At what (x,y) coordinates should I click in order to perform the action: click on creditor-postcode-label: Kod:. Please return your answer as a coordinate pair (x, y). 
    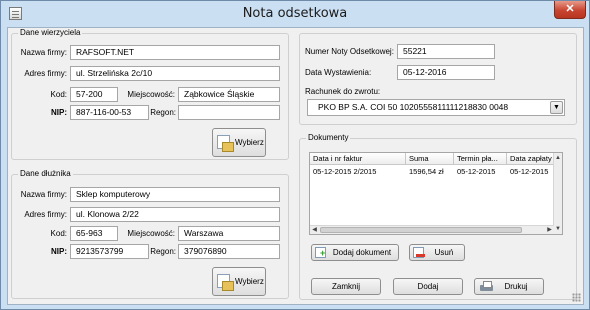
    Looking at the image, I should click on (58, 94).